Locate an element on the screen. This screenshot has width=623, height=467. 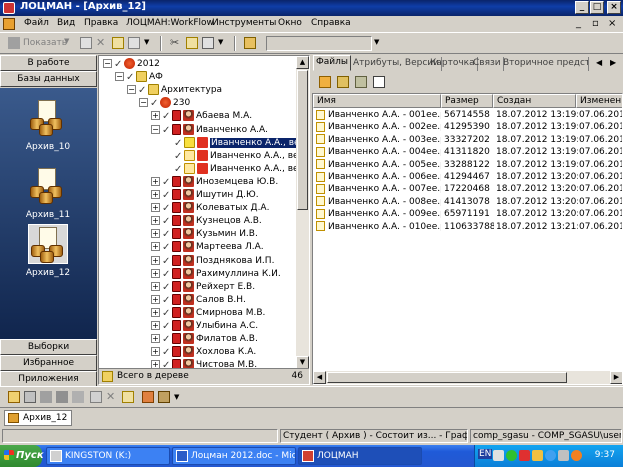
clock: 9:37 is located at coordinates (605, 455).